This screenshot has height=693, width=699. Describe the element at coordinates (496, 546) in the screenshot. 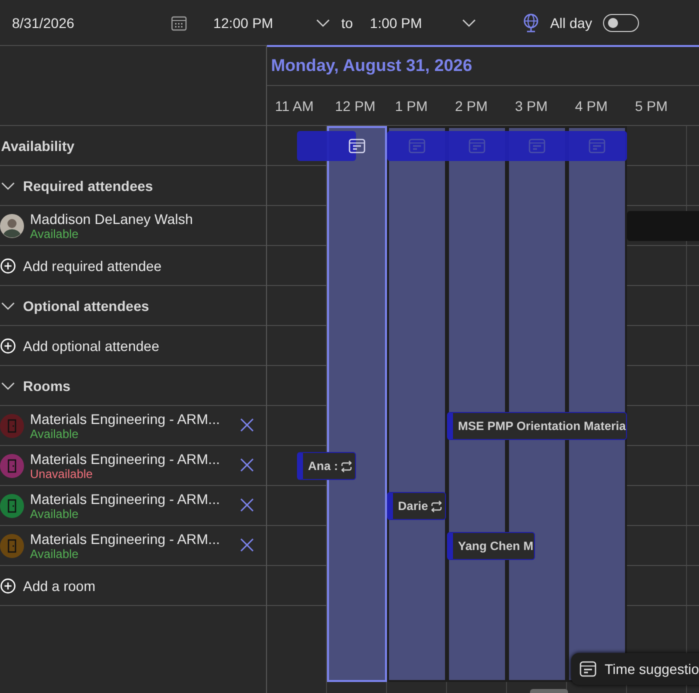

I see `event-title: Yang Chen M` at that location.